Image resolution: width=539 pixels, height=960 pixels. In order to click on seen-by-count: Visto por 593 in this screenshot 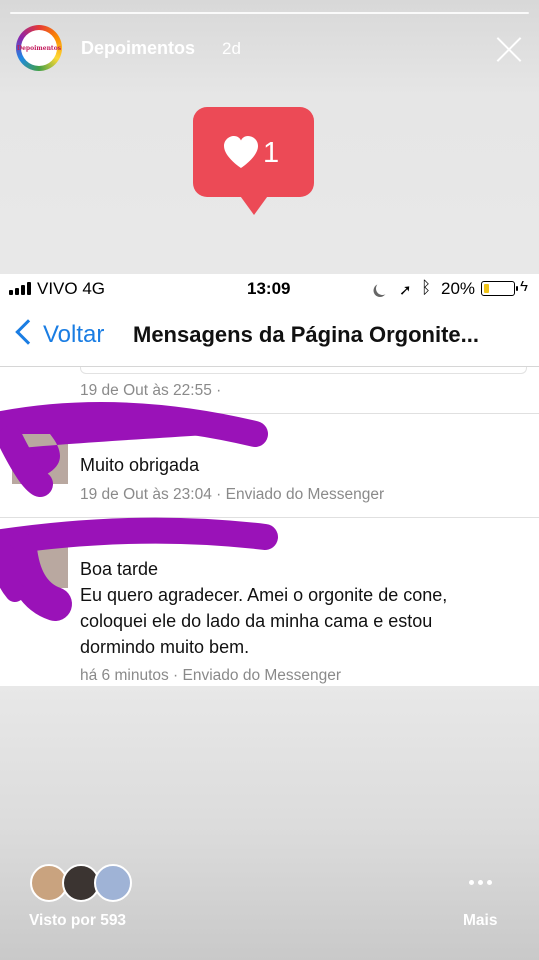, I will do `click(77, 921)`.